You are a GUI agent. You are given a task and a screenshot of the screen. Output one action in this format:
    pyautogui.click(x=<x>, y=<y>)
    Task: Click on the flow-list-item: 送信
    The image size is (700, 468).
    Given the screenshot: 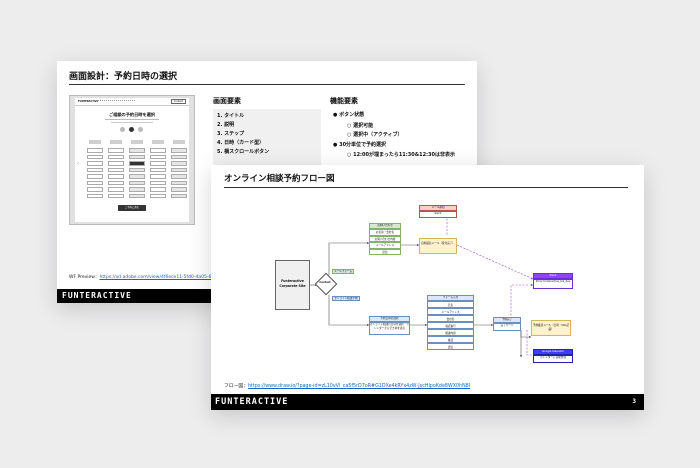 What is the action you would take?
    pyautogui.click(x=450, y=346)
    